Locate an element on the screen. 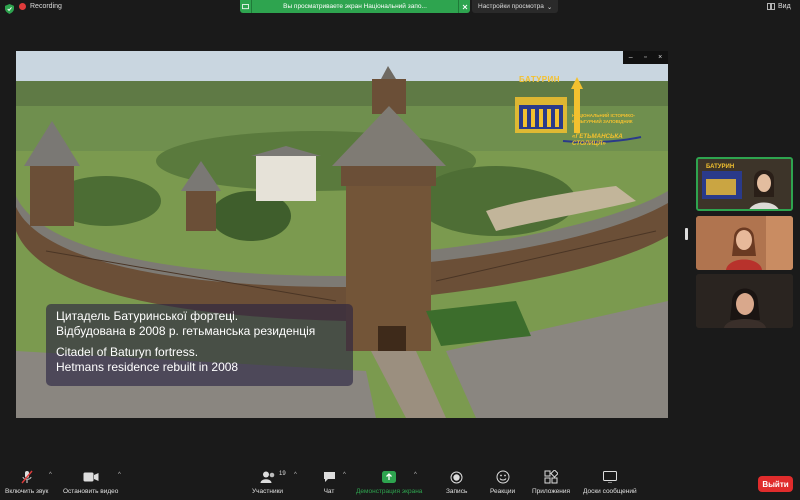  recording-indicator: Recording is located at coordinates (40, 6).